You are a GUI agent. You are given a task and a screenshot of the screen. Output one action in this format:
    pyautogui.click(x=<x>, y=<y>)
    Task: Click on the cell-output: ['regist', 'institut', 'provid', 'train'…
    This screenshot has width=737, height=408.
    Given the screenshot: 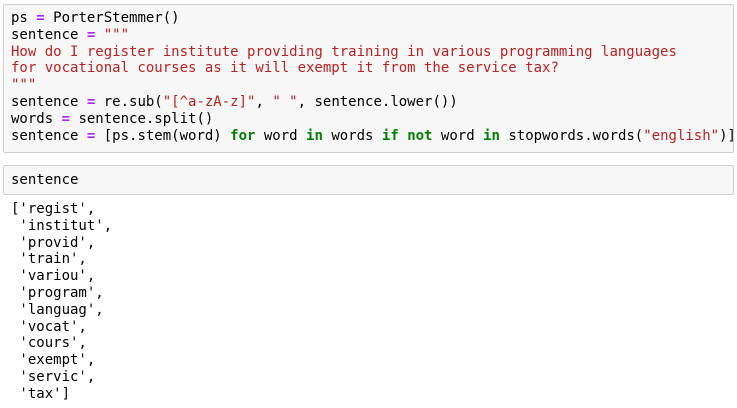 What is the action you would take?
    pyautogui.click(x=61, y=302)
    